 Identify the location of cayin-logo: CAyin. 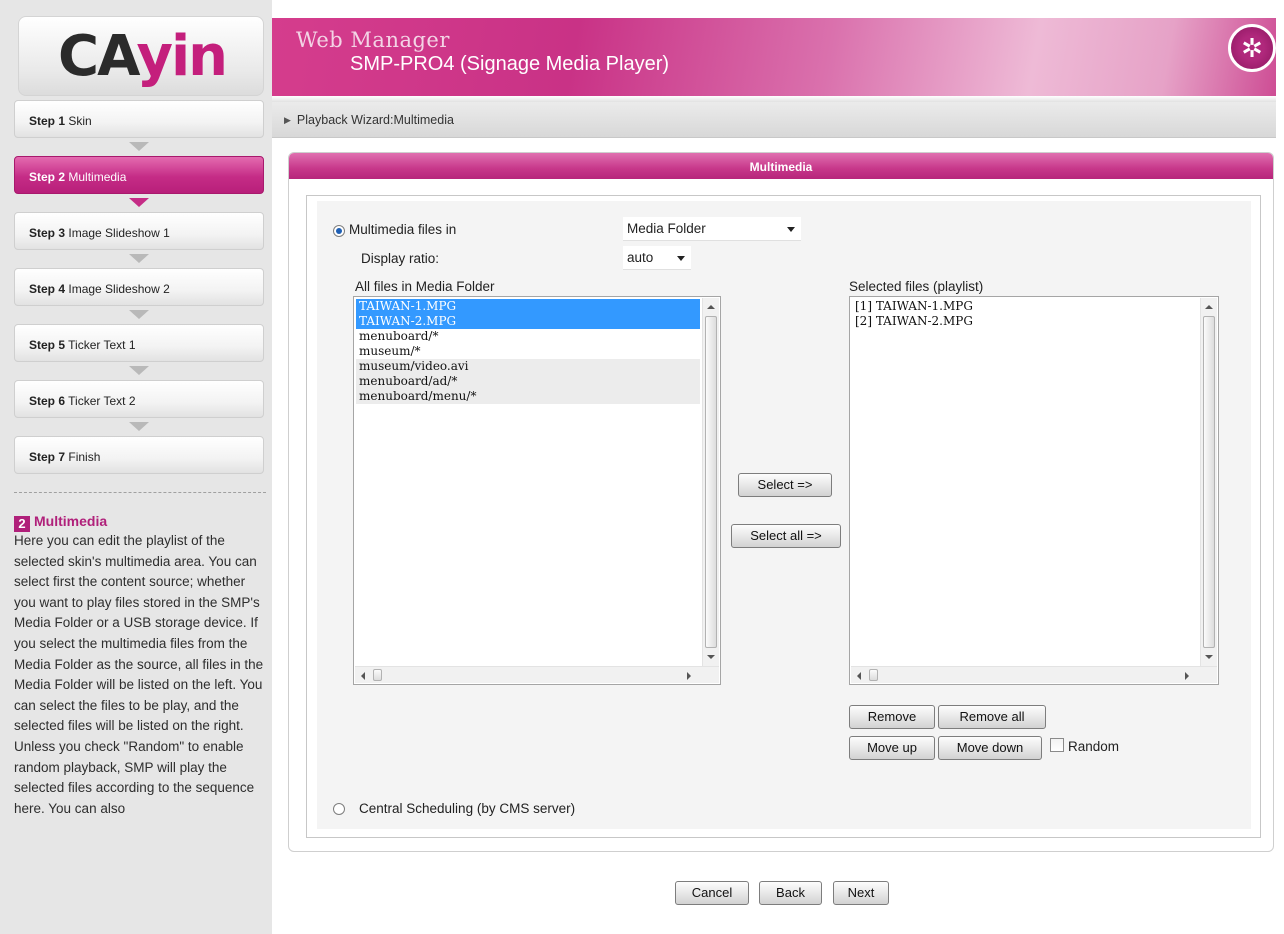
(141, 56).